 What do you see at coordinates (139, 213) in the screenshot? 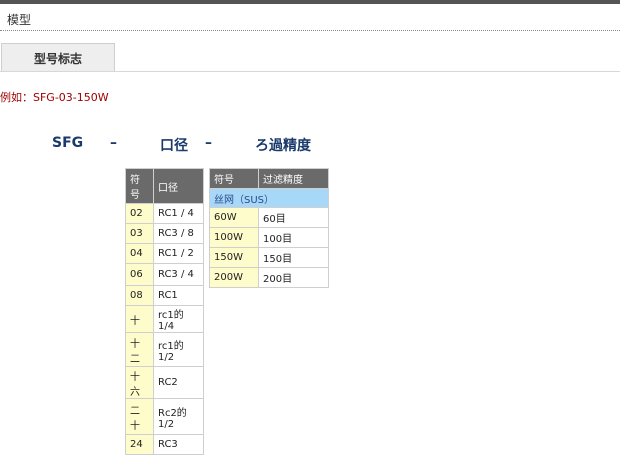
I see `port-code-cell: 02` at bounding box center [139, 213].